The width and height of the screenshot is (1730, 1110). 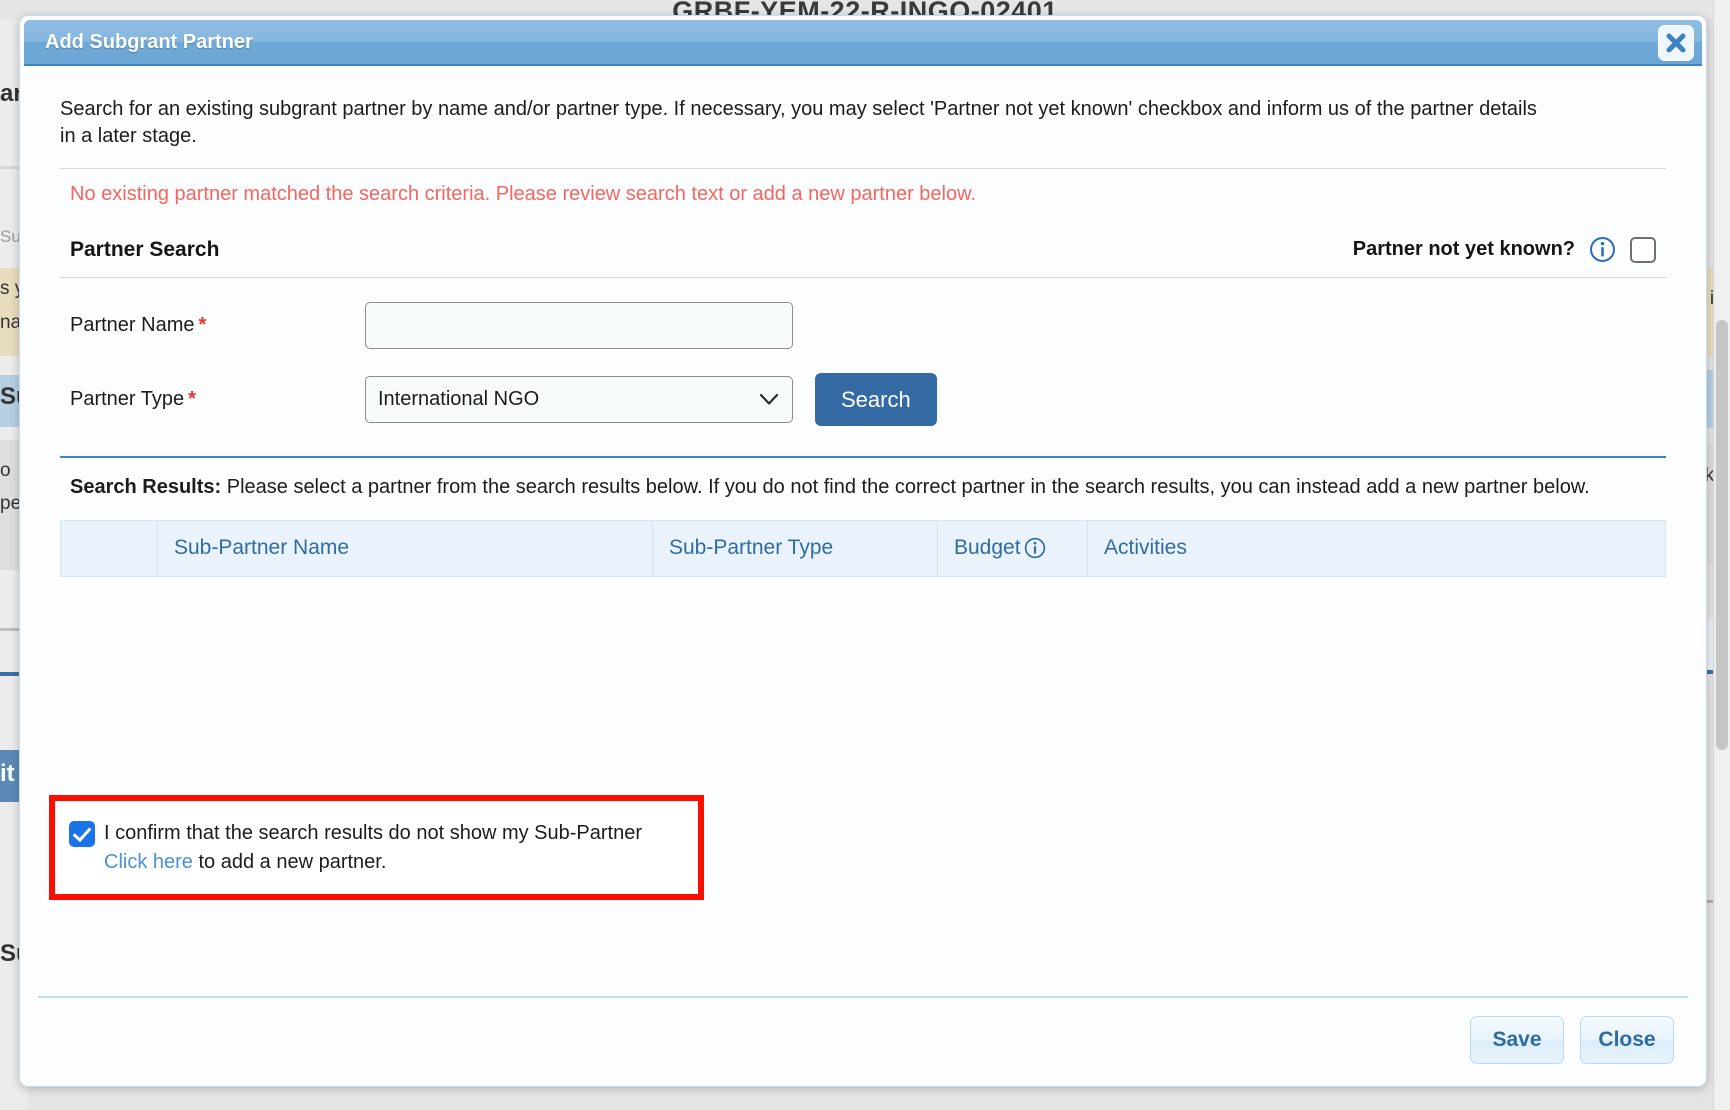 What do you see at coordinates (11, 503) in the screenshot?
I see `background-fragment: pe` at bounding box center [11, 503].